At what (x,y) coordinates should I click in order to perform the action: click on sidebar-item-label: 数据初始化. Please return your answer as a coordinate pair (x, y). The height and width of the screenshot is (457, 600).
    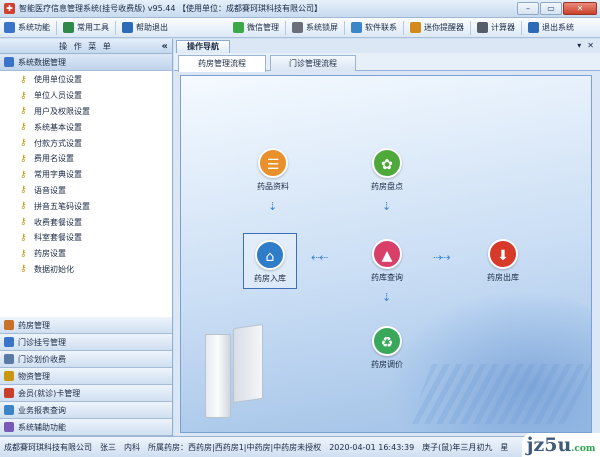
    Looking at the image, I should click on (54, 269).